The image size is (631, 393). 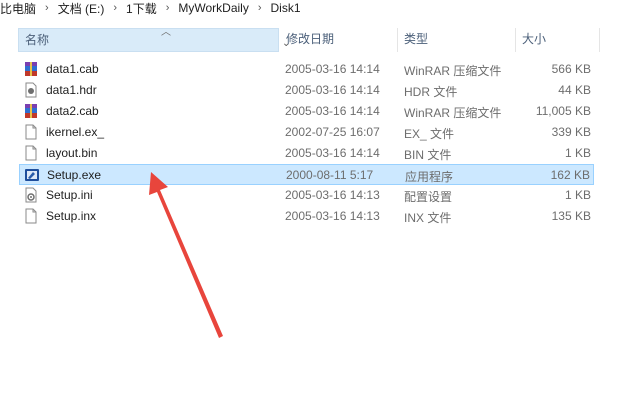 I want to click on file-row: layout.bin 2005-03-16 14:14 BIN 文件 1 KB, so click(x=306, y=153).